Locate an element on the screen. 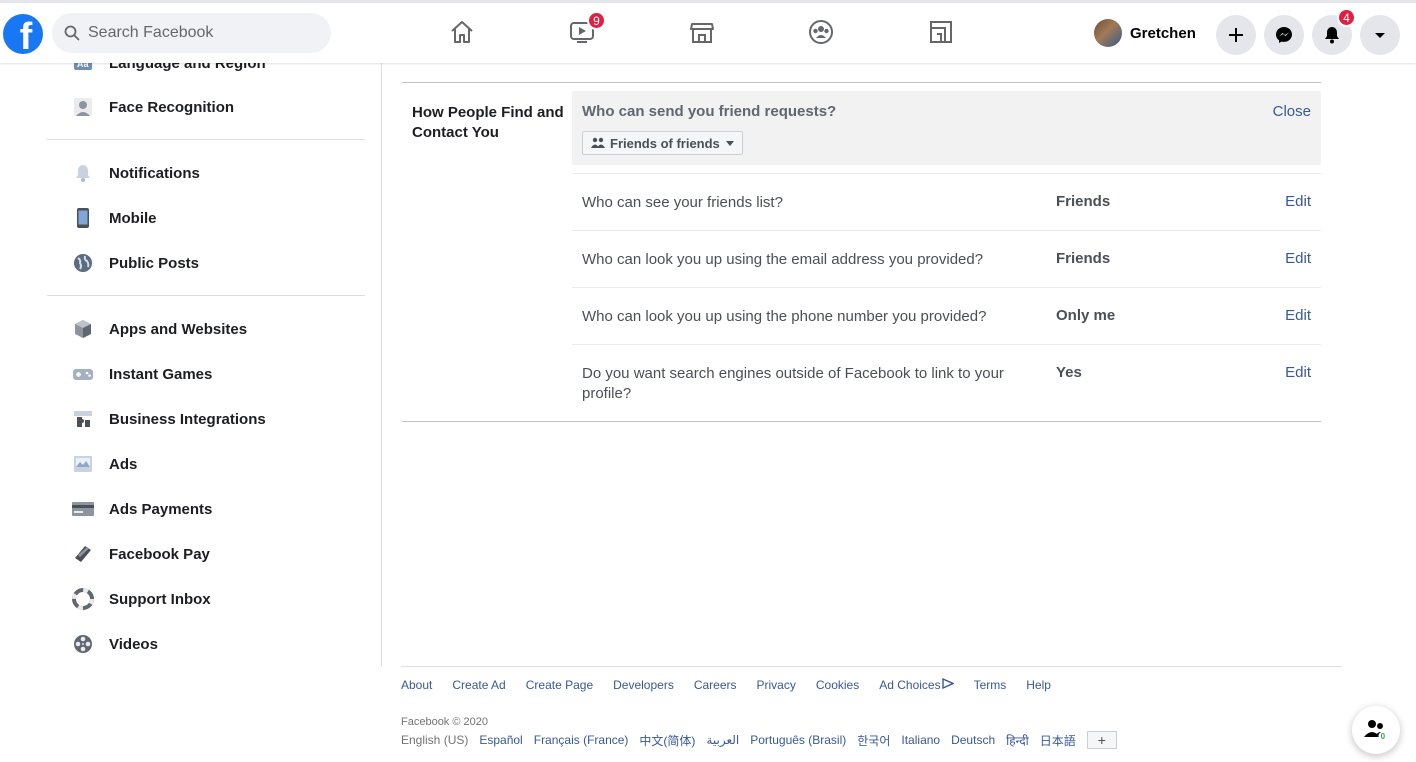  sidebar-item-face-recognition: Face Recognition is located at coordinates (152, 107).